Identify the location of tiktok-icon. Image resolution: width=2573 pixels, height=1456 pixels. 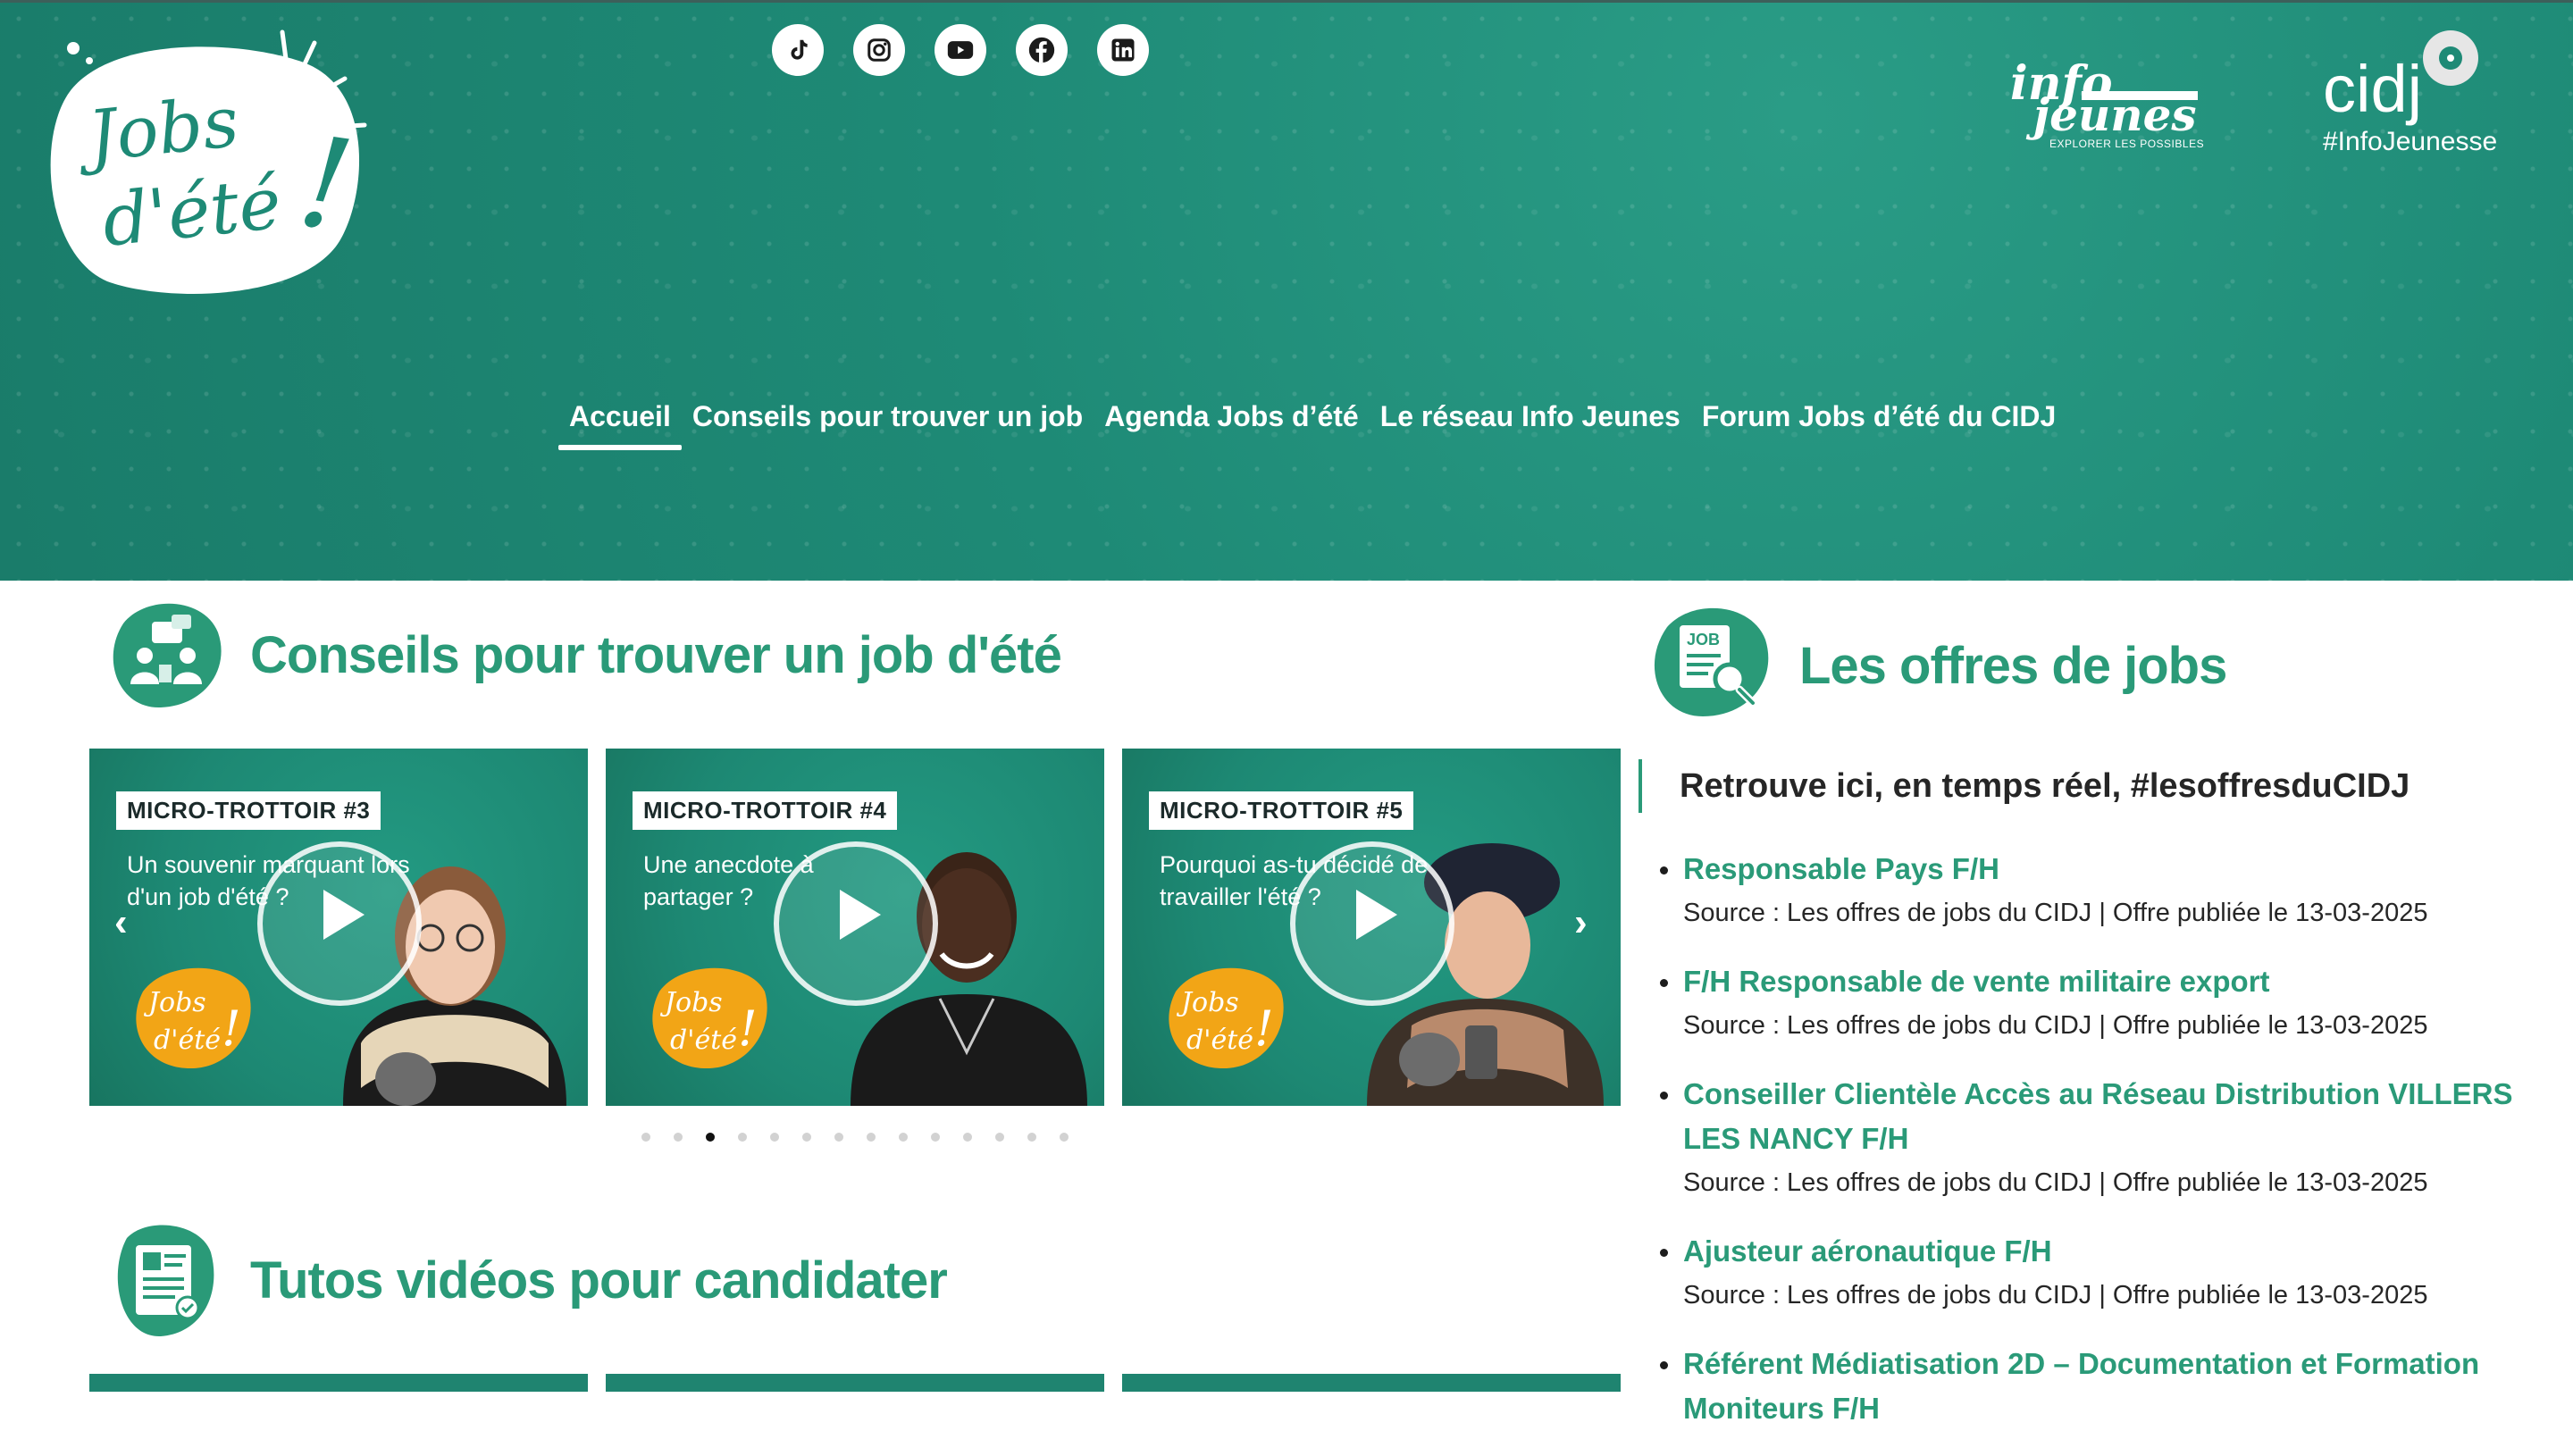
(798, 50).